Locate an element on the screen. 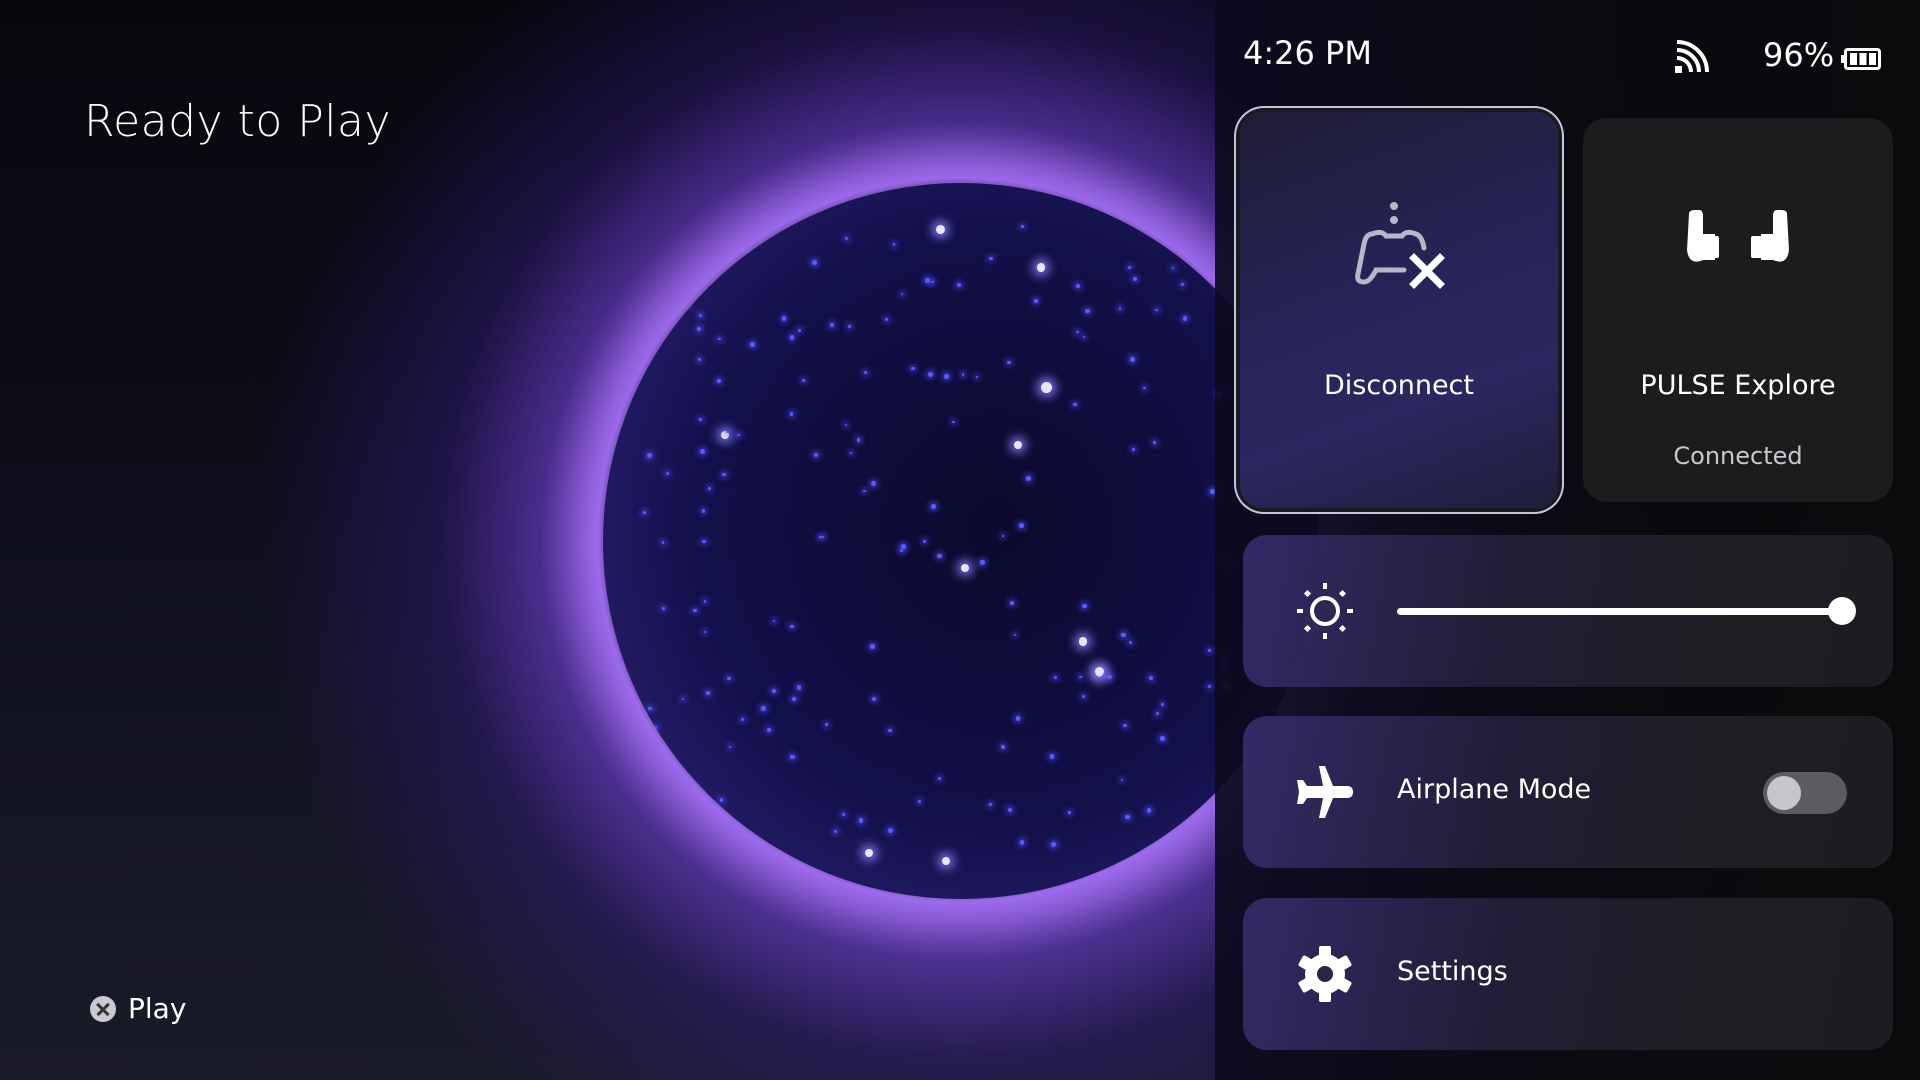 This screenshot has width=1920, height=1080. battery-percent: 96% is located at coordinates (1799, 55).